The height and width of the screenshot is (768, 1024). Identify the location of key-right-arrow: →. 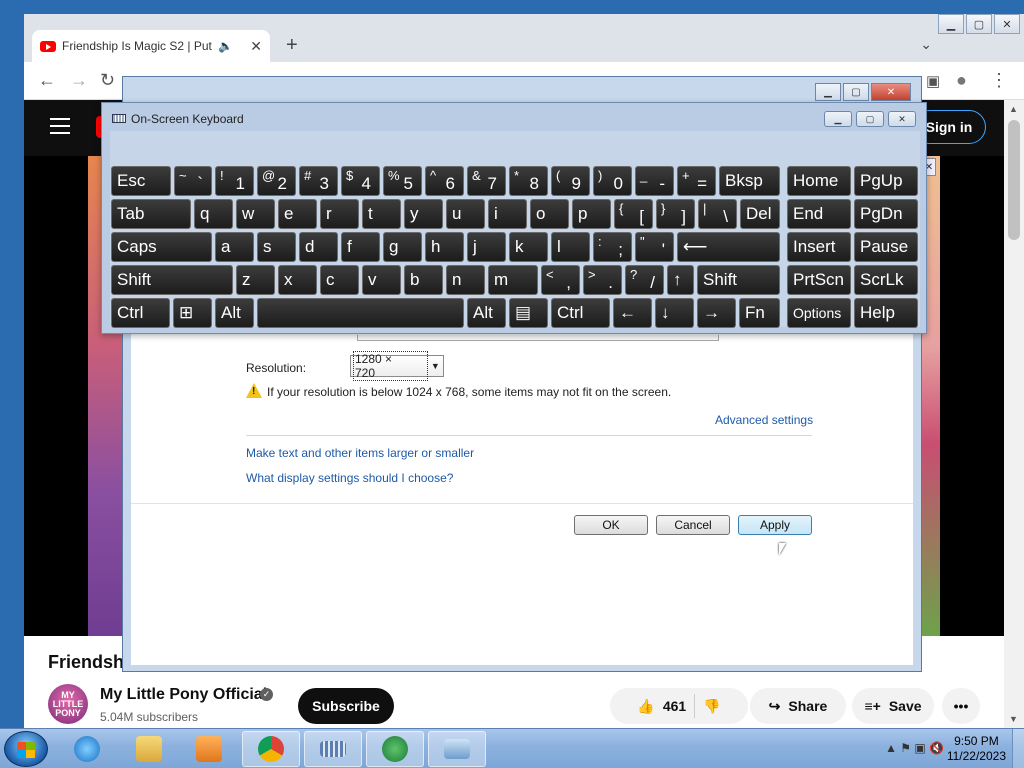
(716, 313).